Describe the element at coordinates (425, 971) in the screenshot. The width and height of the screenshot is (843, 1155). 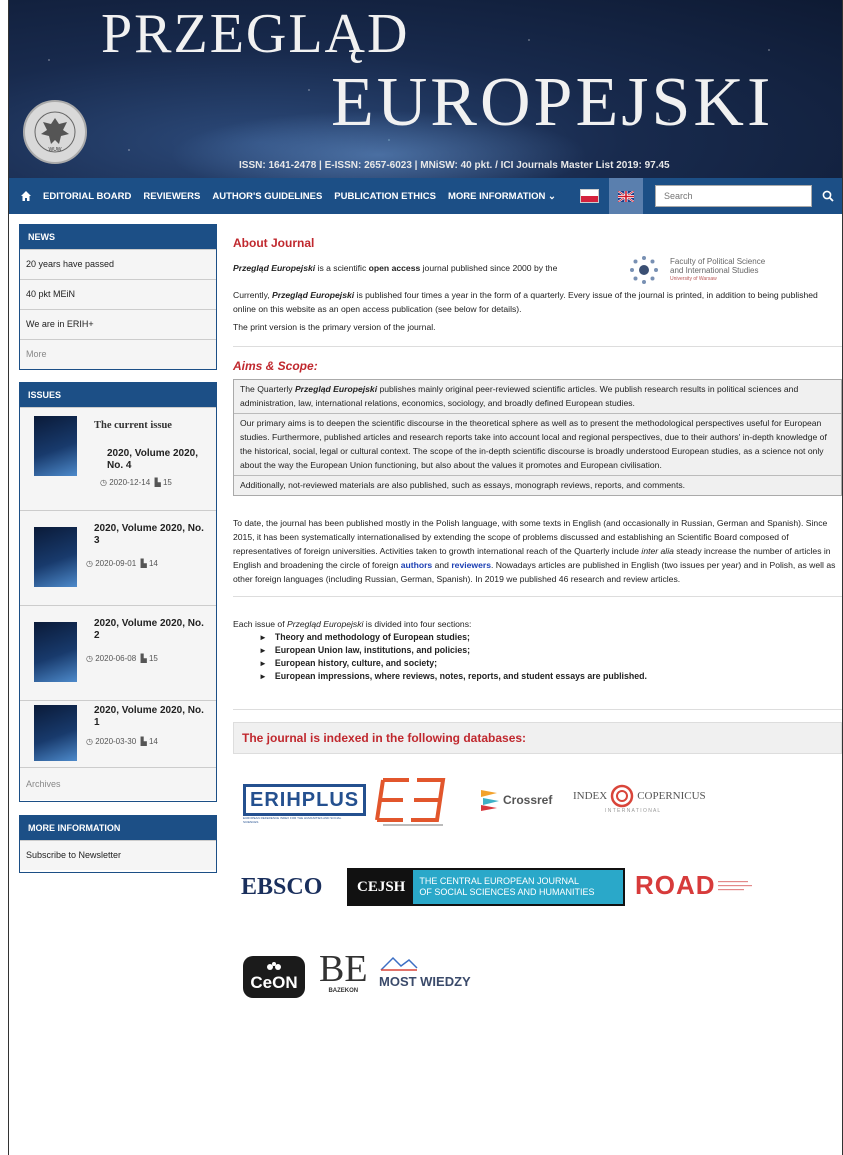
I see `most-wiedzy-logo: MOST WIEDZY` at that location.